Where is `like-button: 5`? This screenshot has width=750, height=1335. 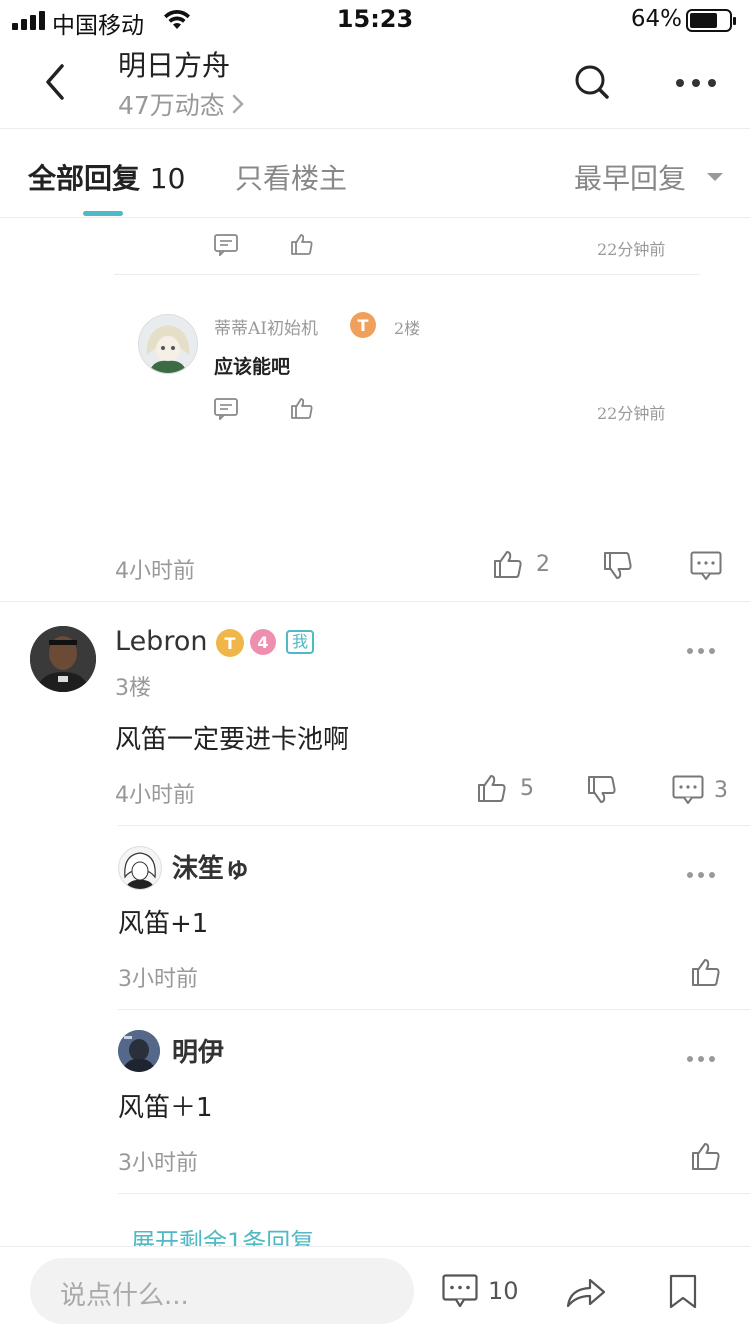 like-button: 5 is located at coordinates (505, 788).